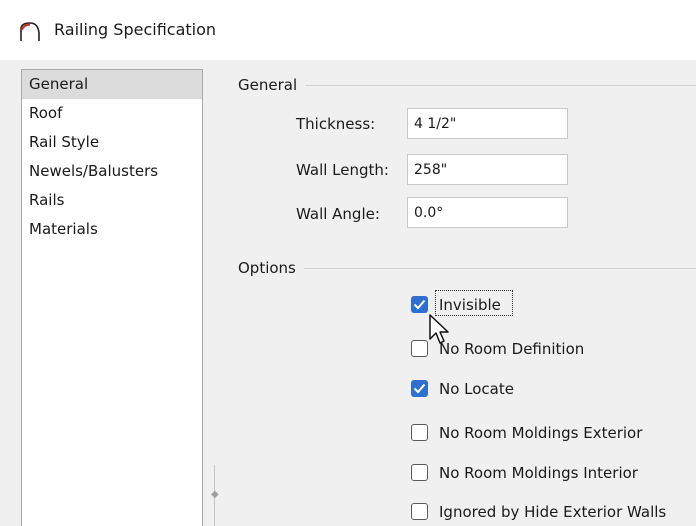 This screenshot has width=696, height=526. I want to click on wall-length-input, so click(487, 169).